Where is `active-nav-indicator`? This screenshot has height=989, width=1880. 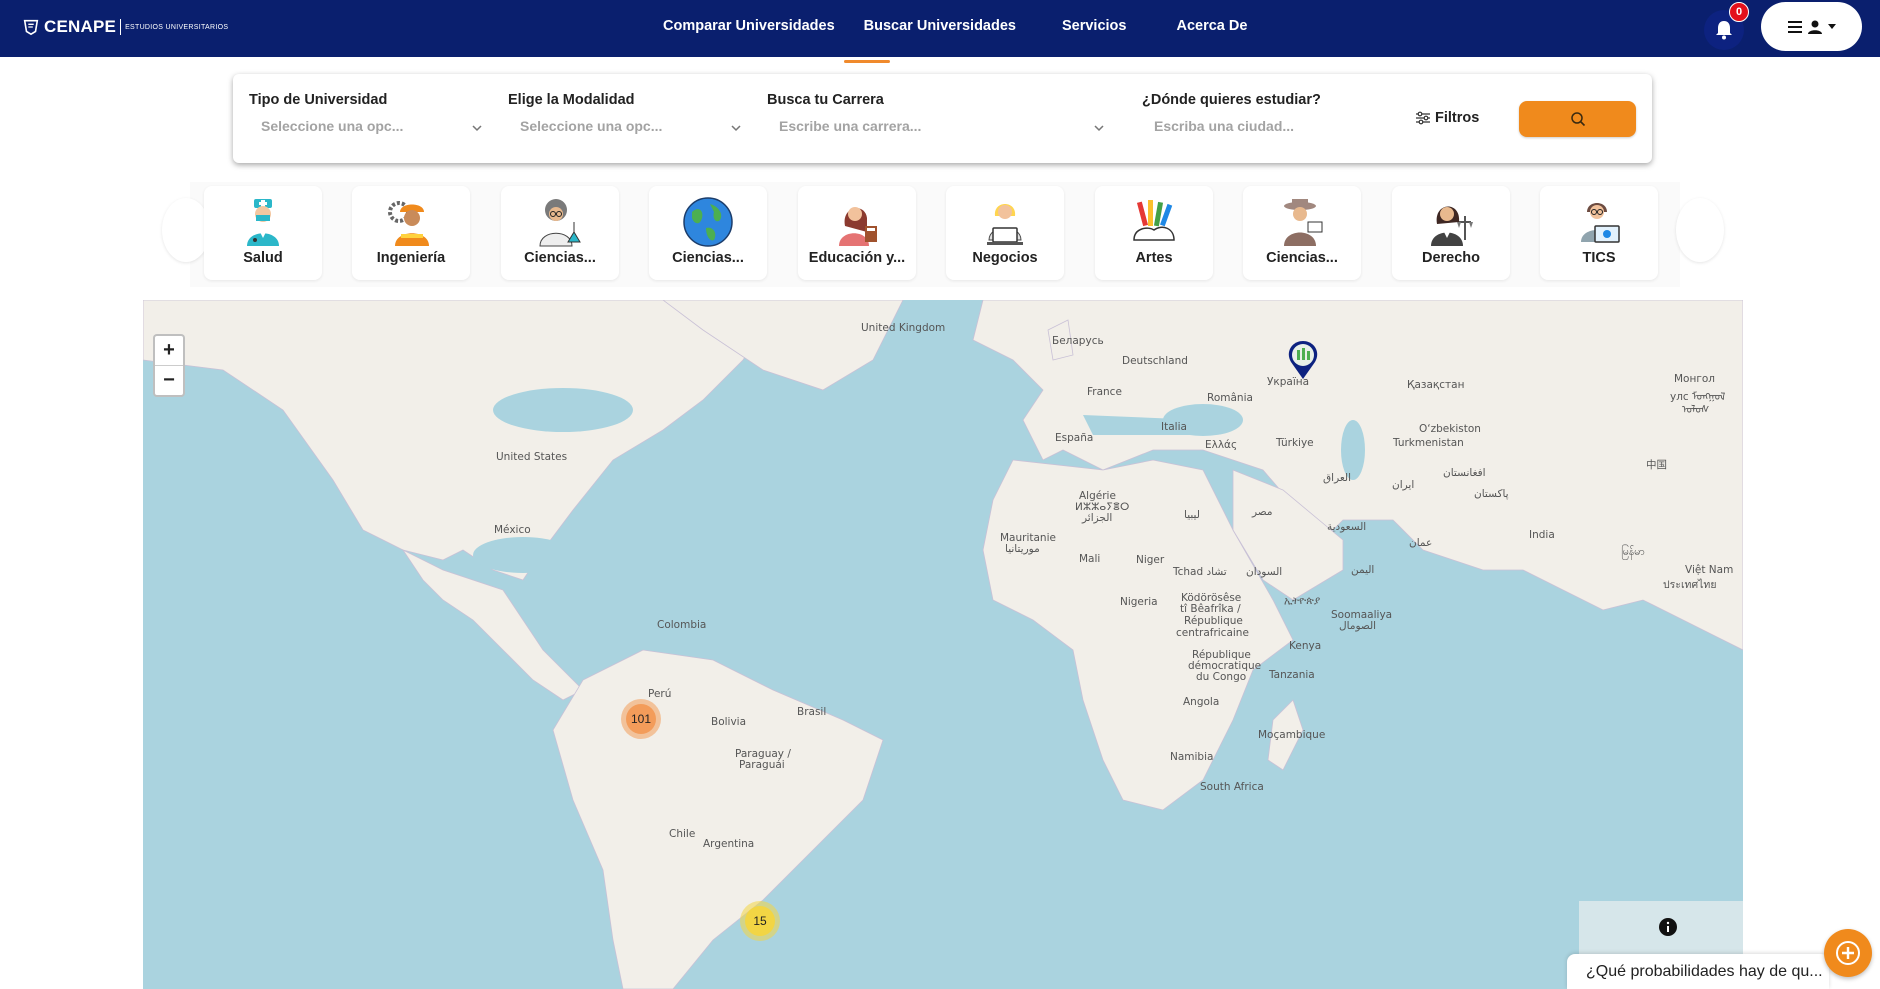
active-nav-indicator is located at coordinates (867, 61).